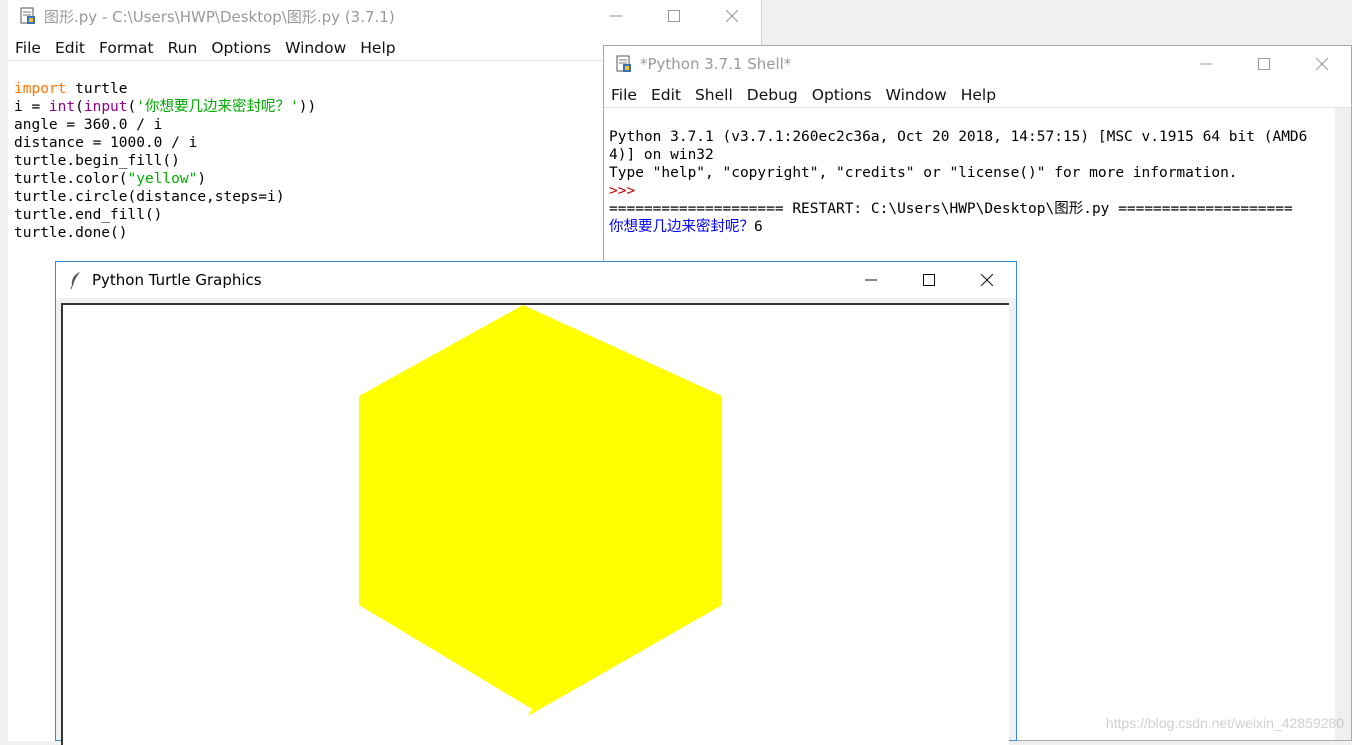 Image resolution: width=1352 pixels, height=745 pixels. Describe the element at coordinates (97, 161) in the screenshot. I see `code-line-5: turtle.begin_fill()` at that location.